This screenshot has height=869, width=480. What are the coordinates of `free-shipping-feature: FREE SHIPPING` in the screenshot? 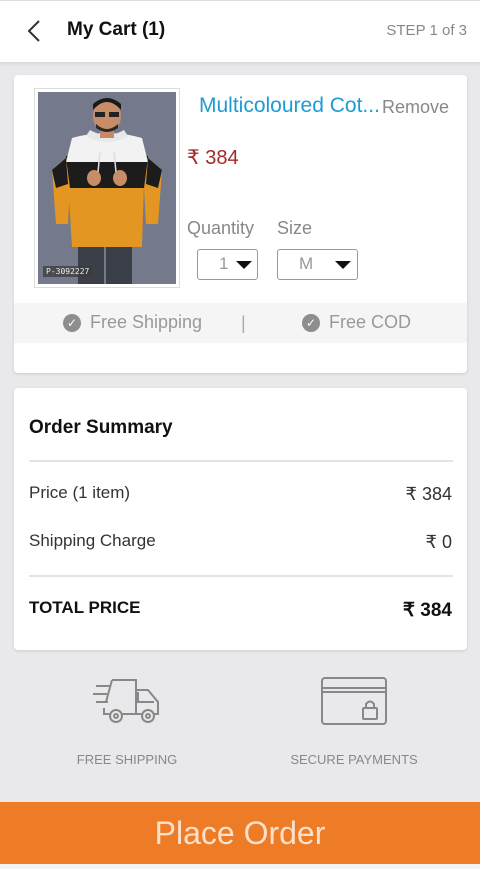 It's located at (127, 719).